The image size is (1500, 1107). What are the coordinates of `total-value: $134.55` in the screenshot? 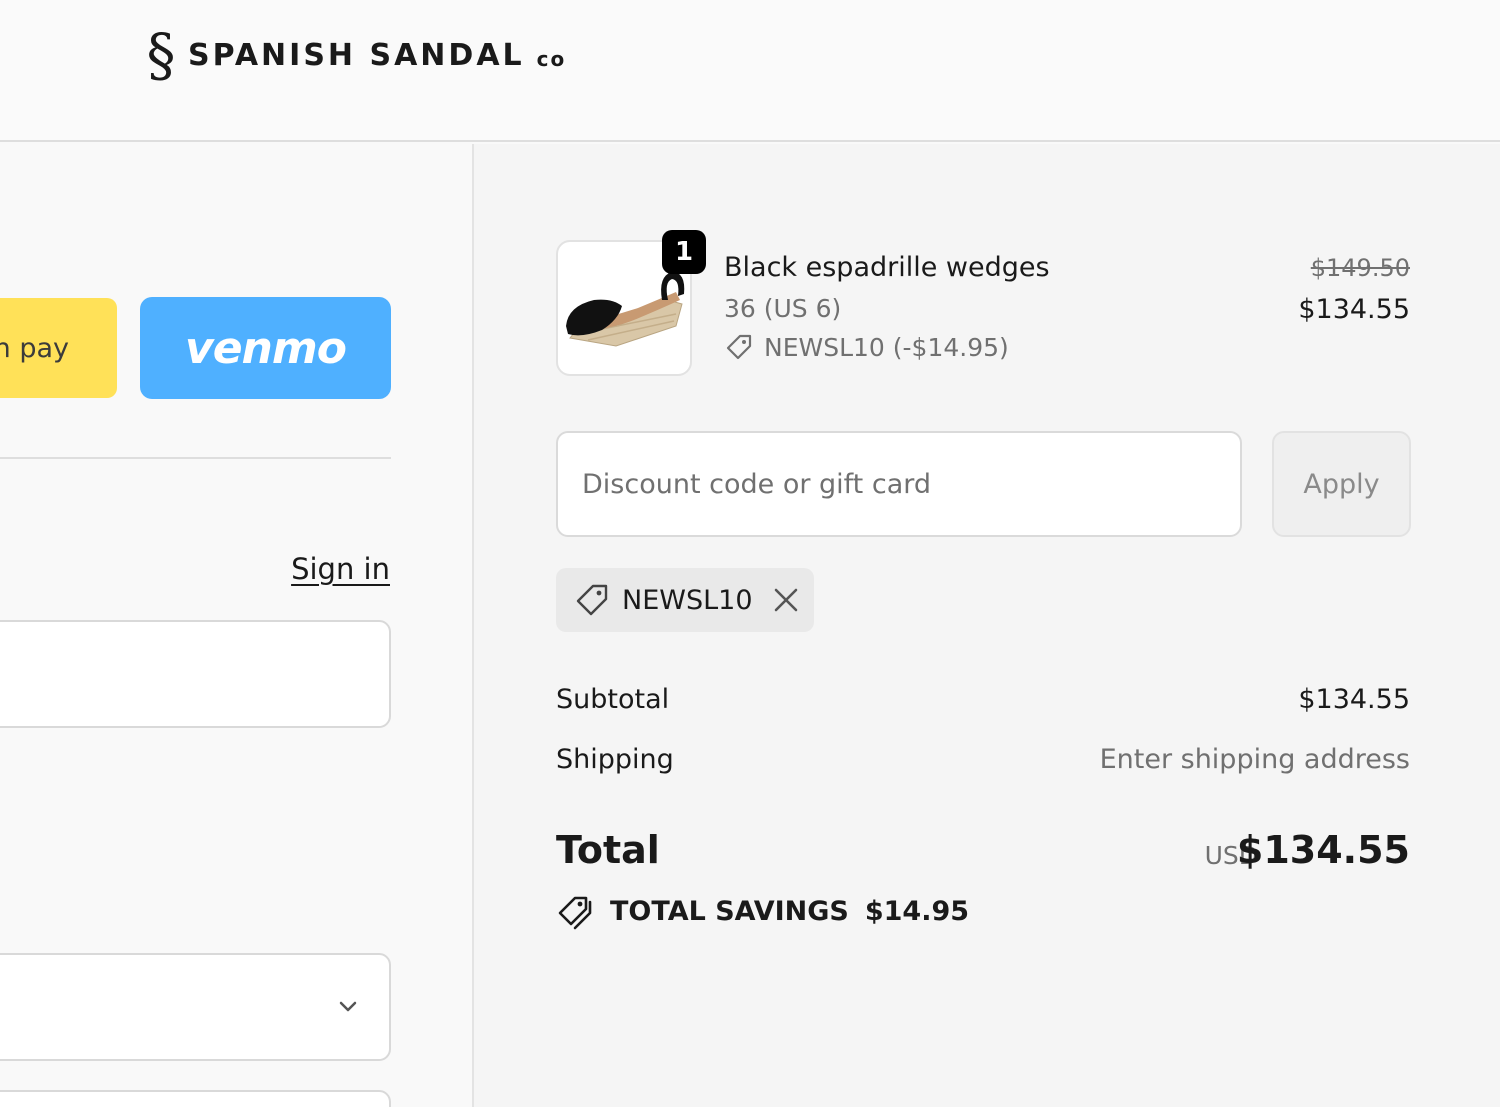 It's located at (1323, 850).